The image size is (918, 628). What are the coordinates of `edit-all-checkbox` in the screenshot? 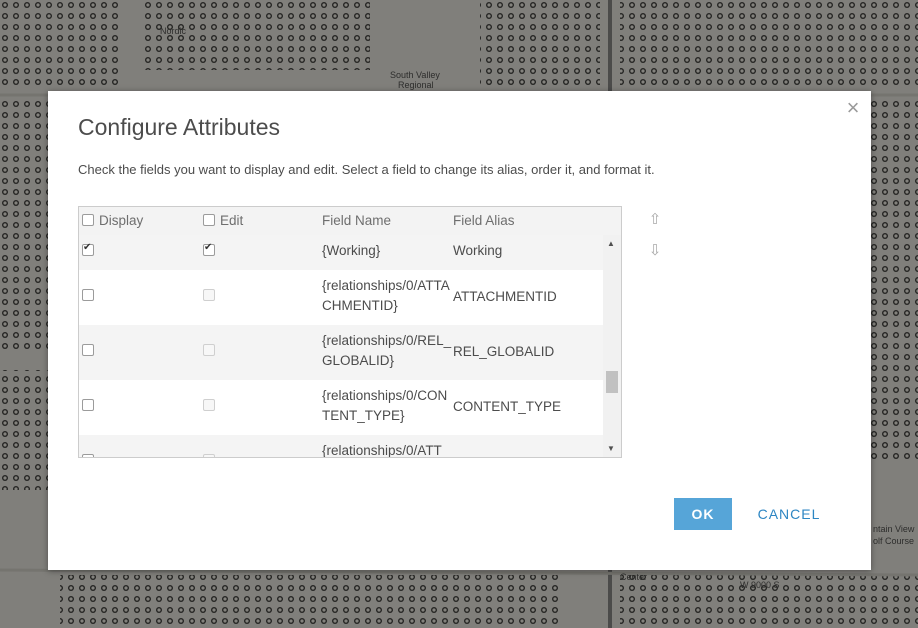 It's located at (209, 220).